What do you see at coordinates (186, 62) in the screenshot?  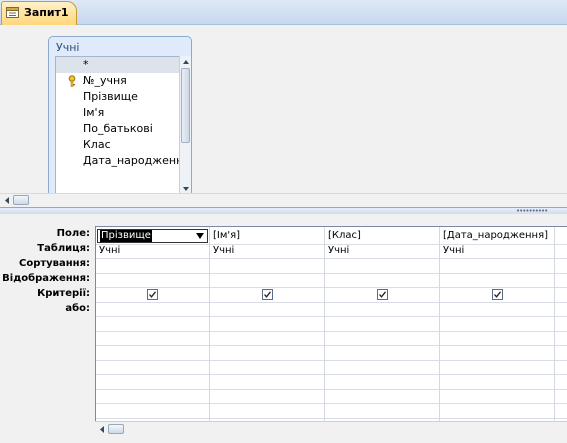 I see `scroll-up-arrow-icon` at bounding box center [186, 62].